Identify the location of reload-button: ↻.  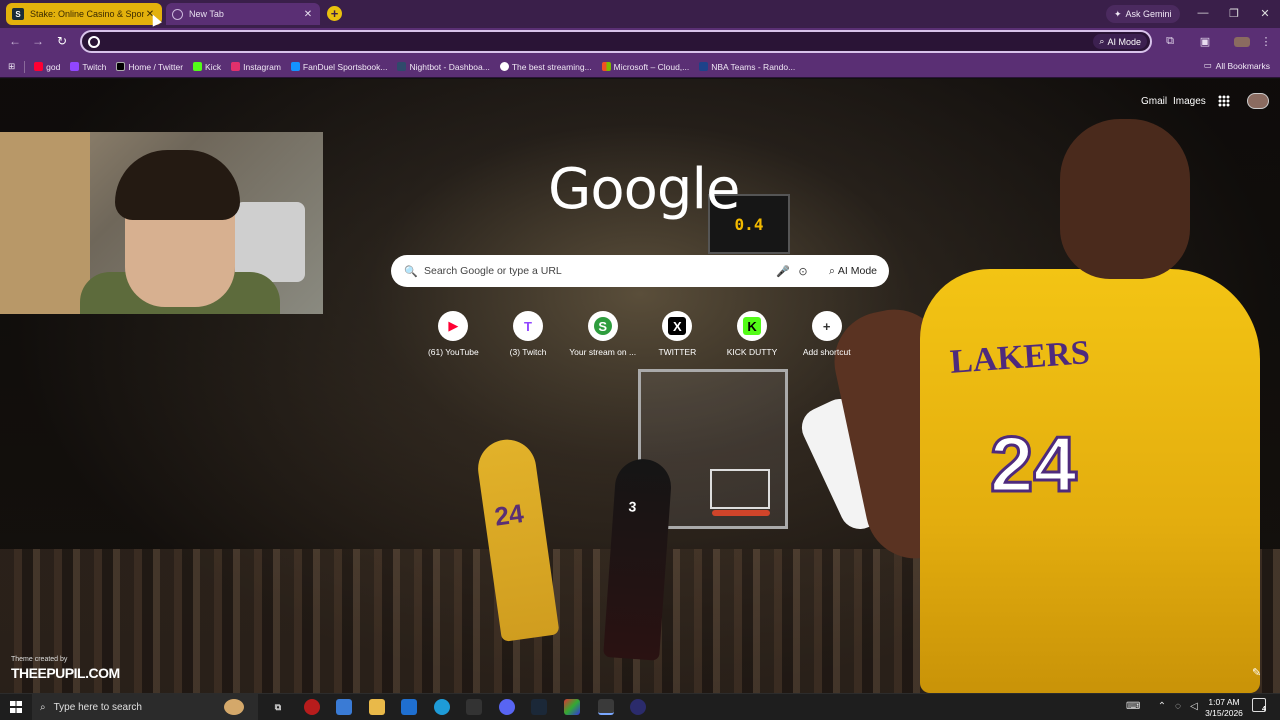
(62, 41).